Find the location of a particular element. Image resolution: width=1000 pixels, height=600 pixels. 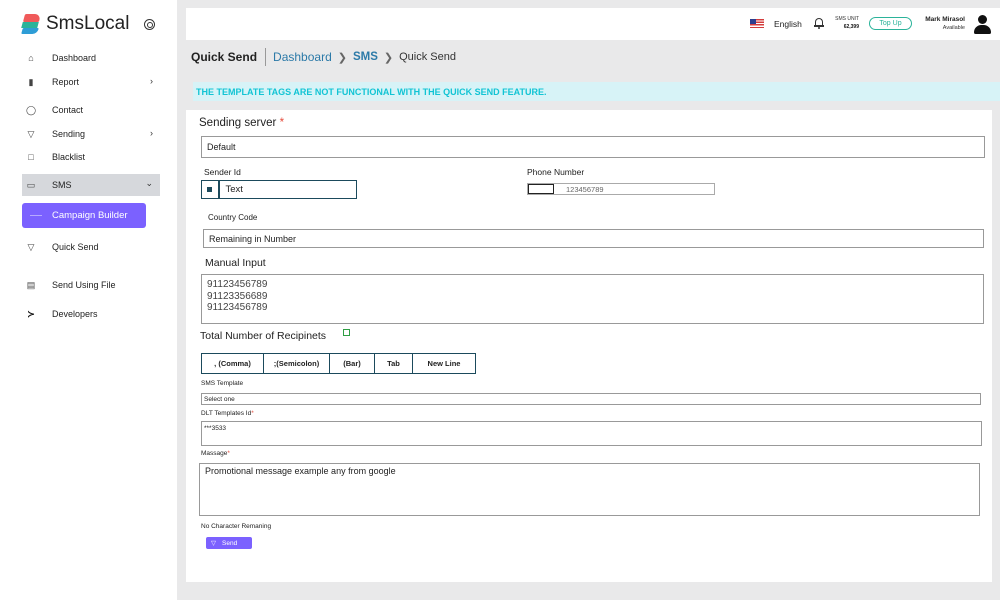

breadcrumb-dashboard-link: Dashboard is located at coordinates (302, 57).